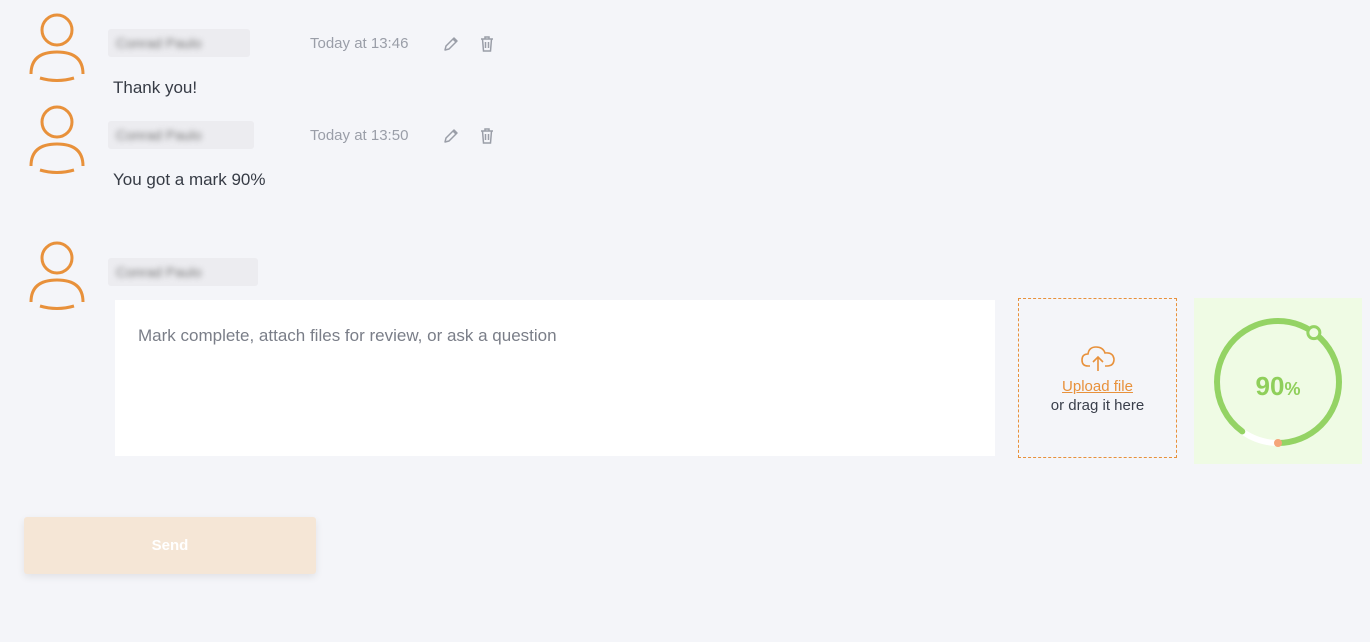 This screenshot has height=642, width=1370. I want to click on send-button: Send, so click(170, 545).